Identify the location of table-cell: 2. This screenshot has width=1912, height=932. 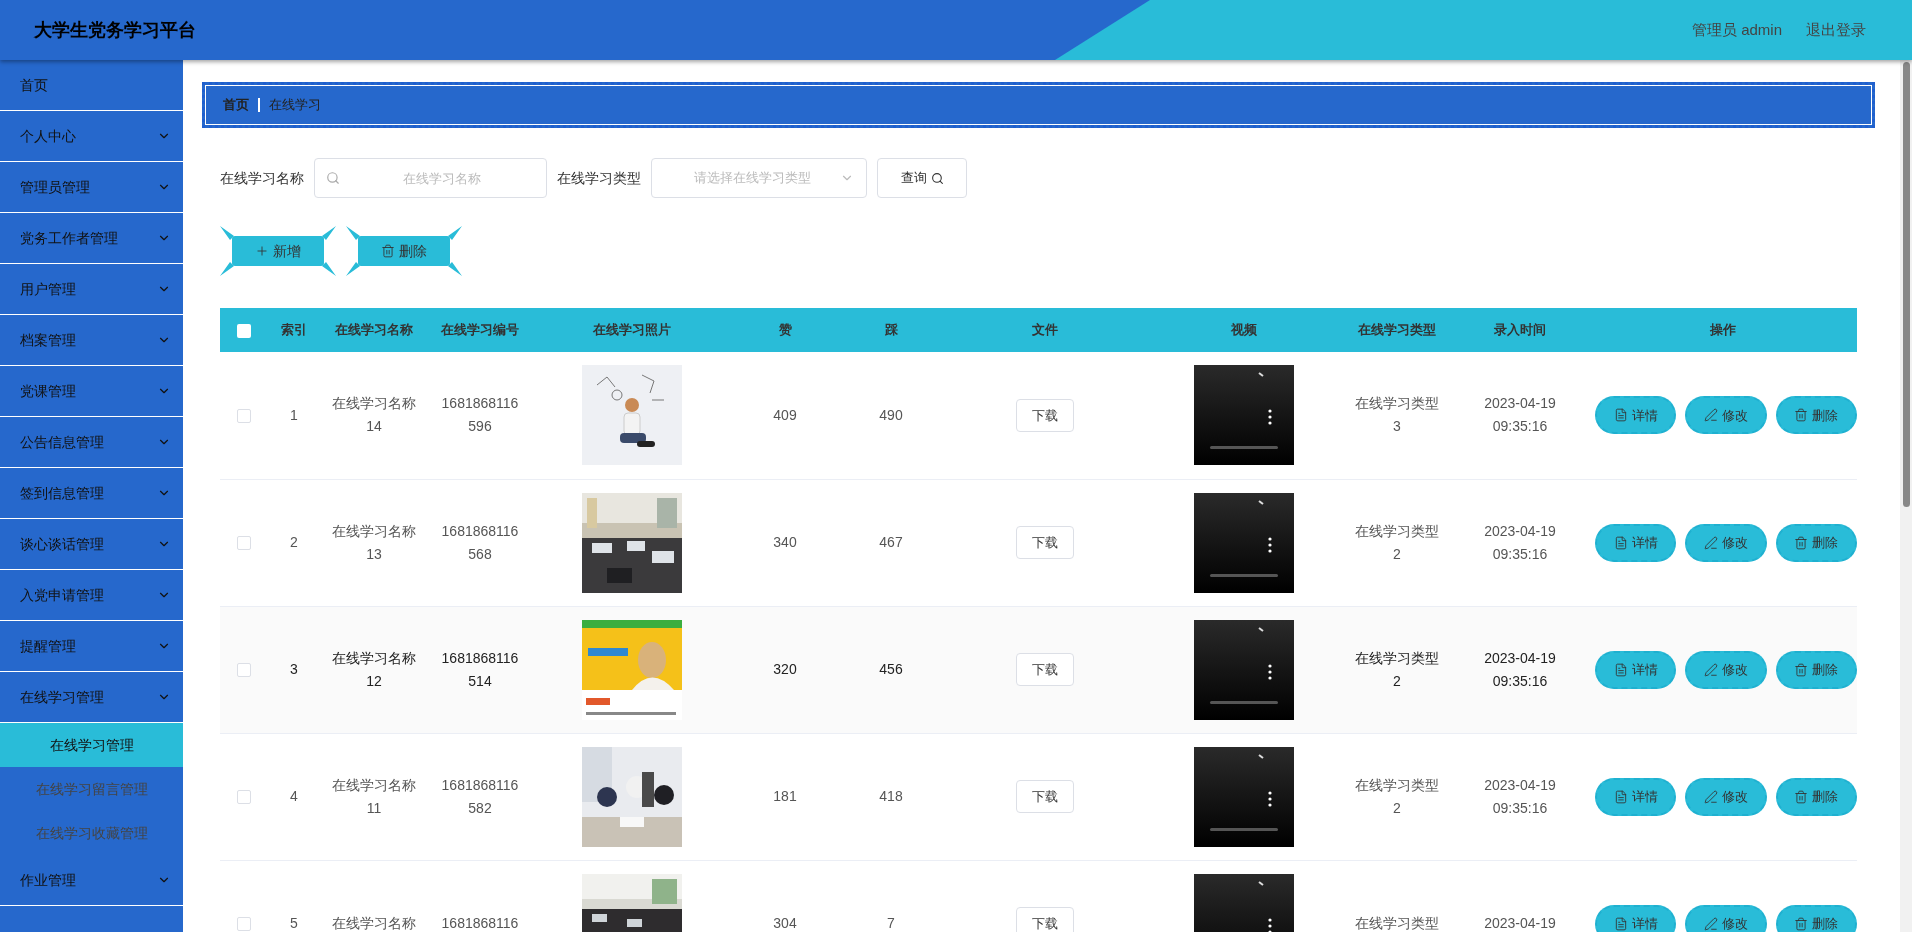
(294, 542).